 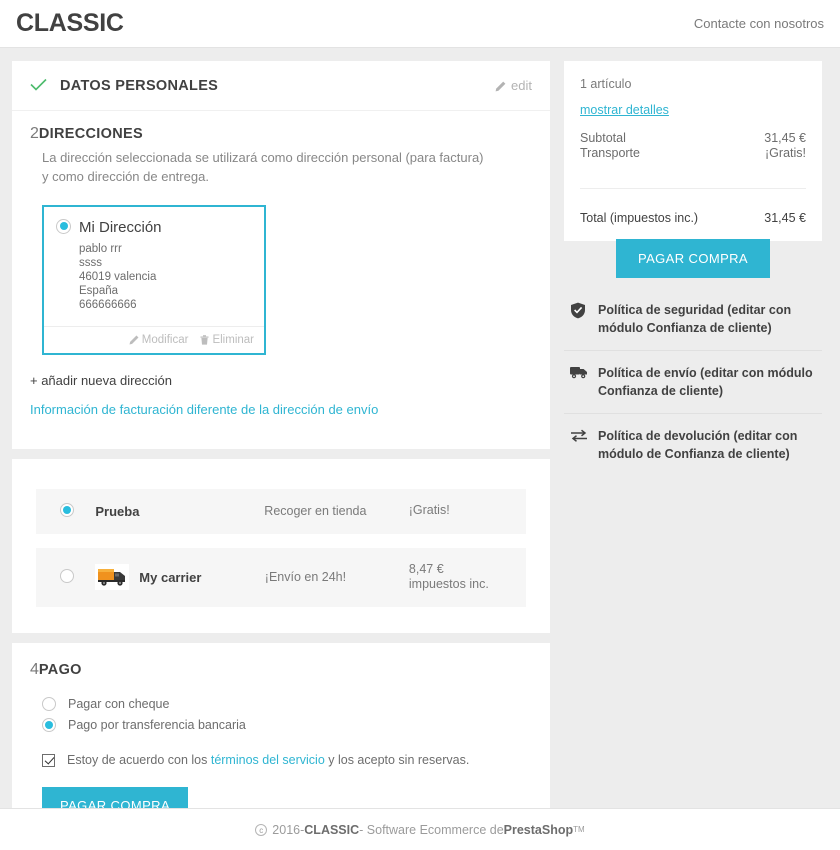 What do you see at coordinates (45, 85) in the screenshot?
I see `check-icon` at bounding box center [45, 85].